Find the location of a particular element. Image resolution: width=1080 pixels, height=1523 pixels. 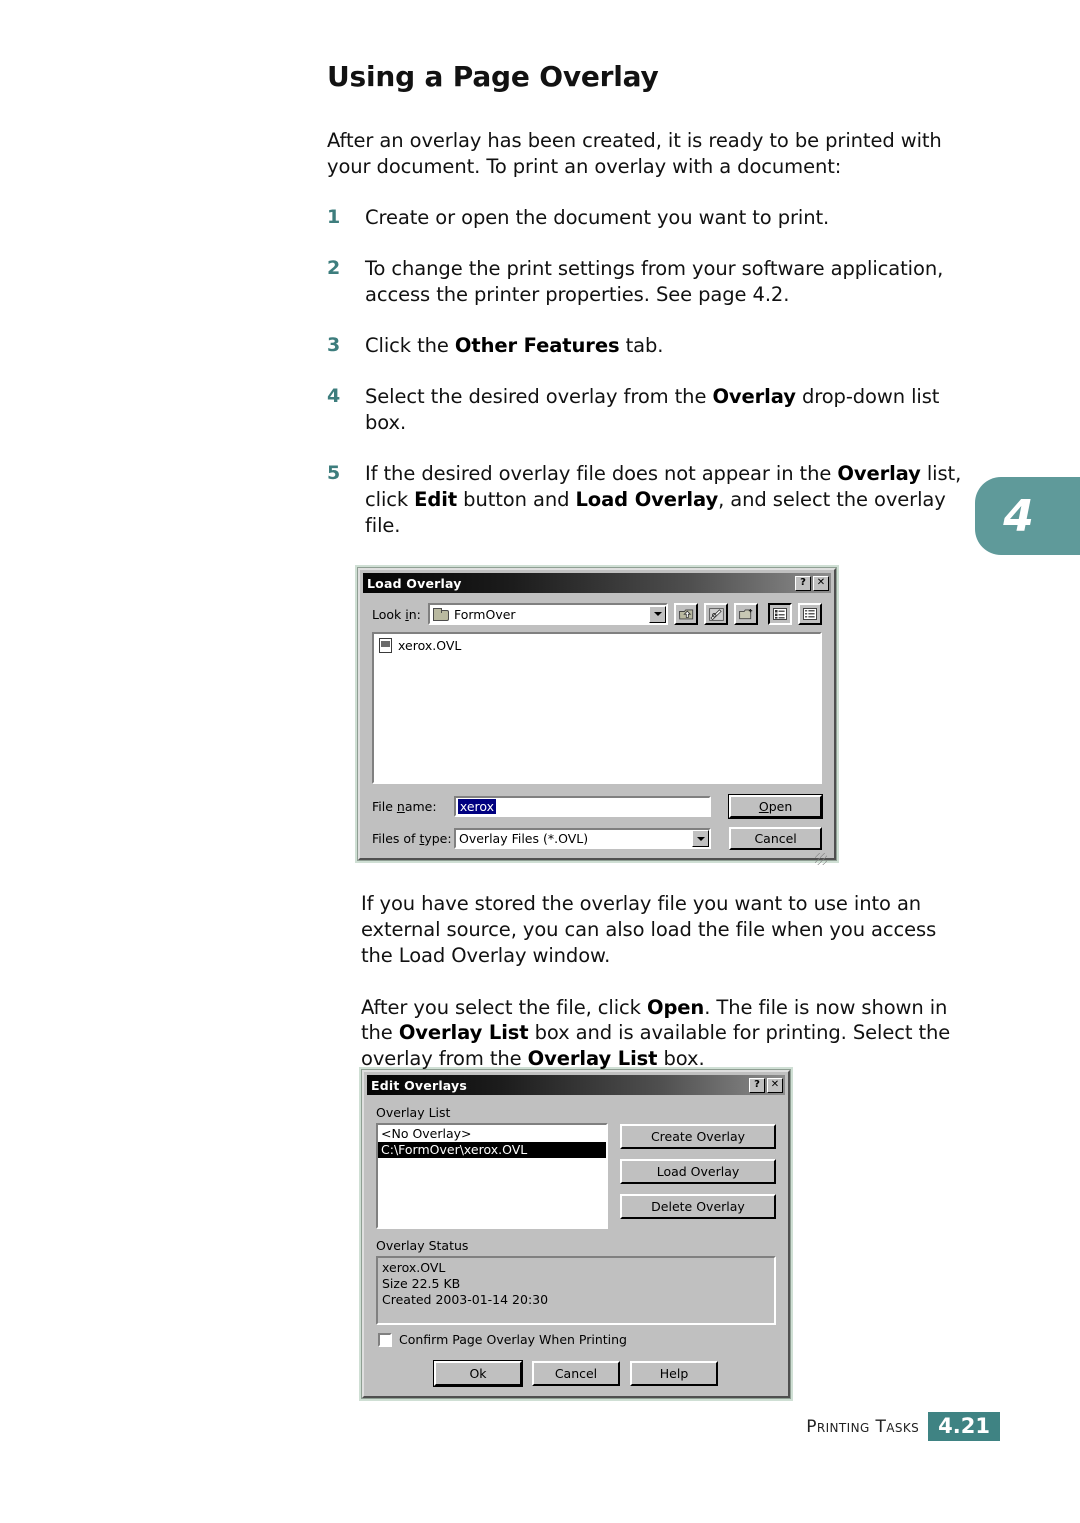

list-item-selected: C:\FormOver\xerox.OVL is located at coordinates (492, 1150).